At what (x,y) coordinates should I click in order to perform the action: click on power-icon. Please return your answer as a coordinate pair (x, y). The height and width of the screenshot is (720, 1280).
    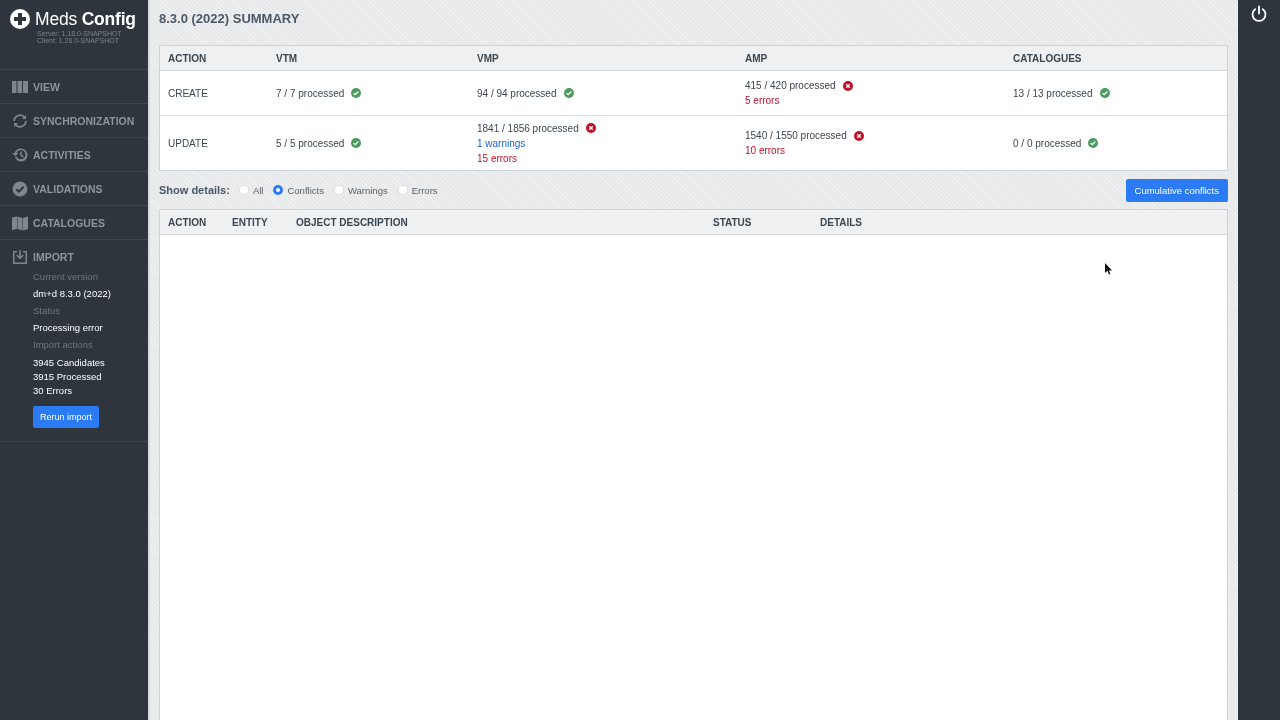
    Looking at the image, I should click on (1259, 14).